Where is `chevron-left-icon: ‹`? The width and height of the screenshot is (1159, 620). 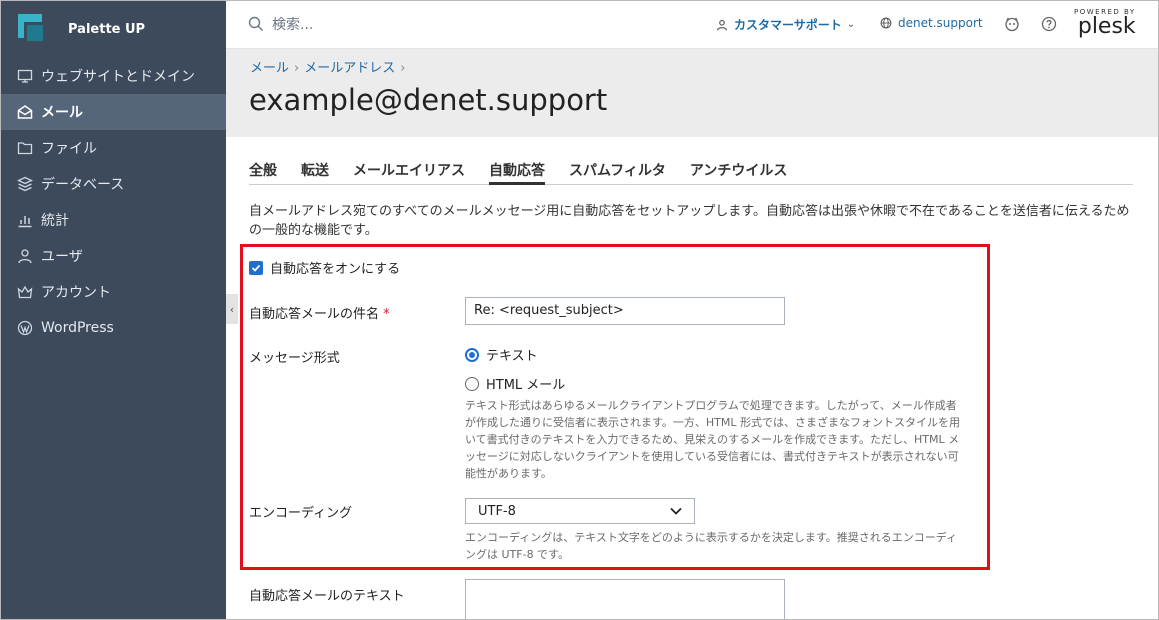 chevron-left-icon: ‹ is located at coordinates (232, 309).